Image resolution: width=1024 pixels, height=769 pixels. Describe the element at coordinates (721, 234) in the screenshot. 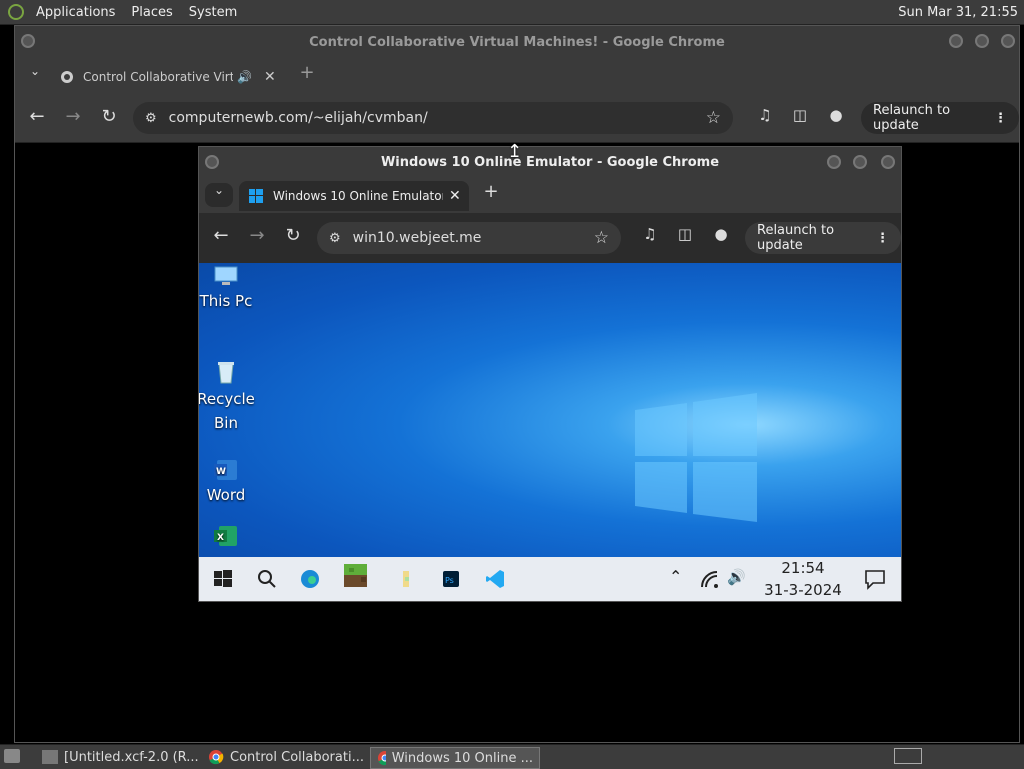

I see `inner-profile-icon: ●` at that location.